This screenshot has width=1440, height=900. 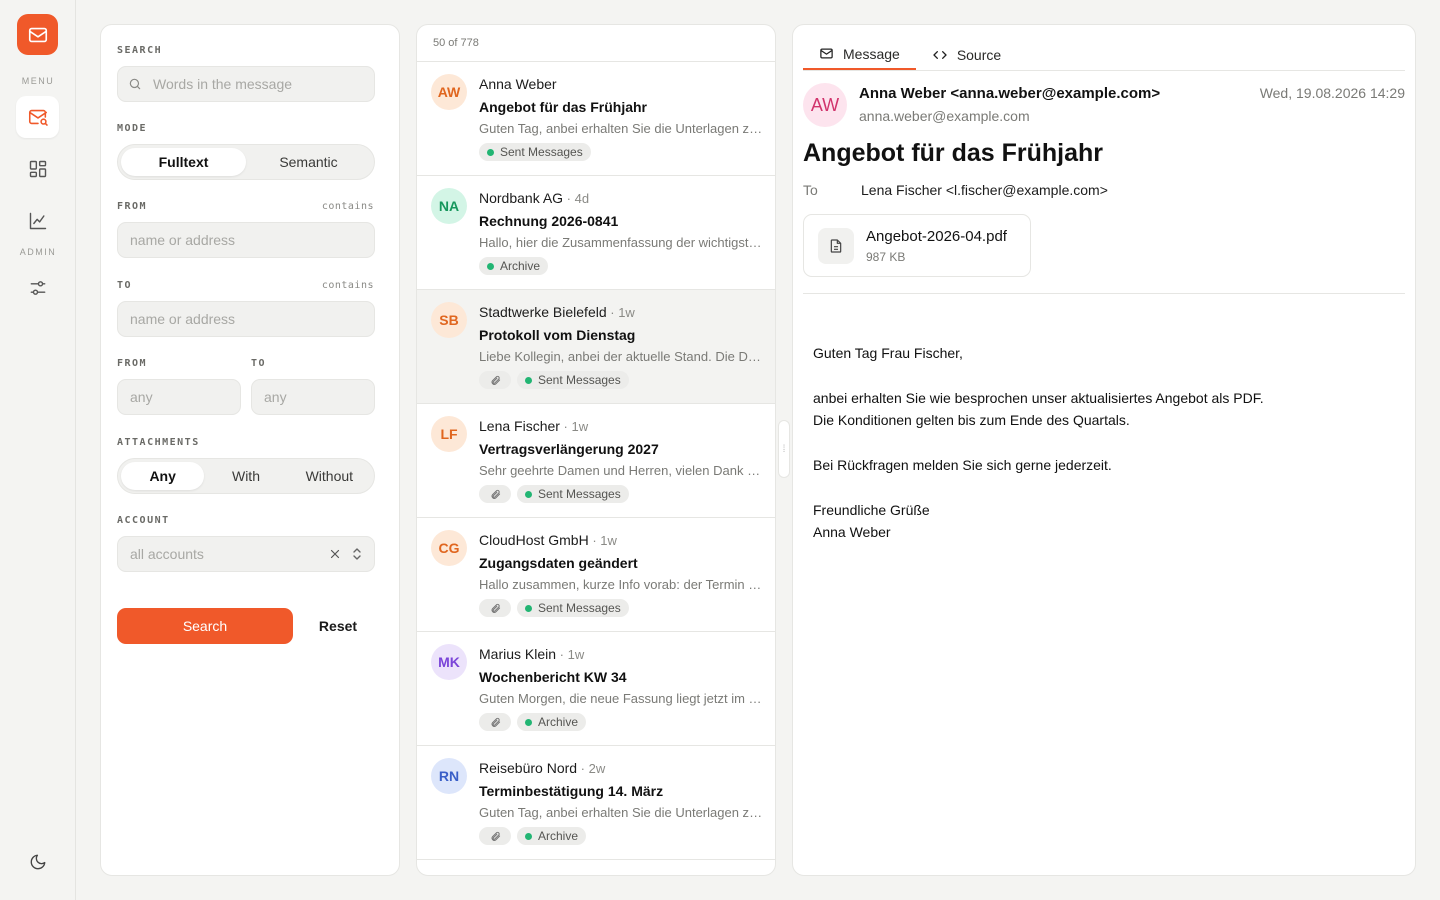 I want to click on tab-message: Message, so click(x=859, y=54).